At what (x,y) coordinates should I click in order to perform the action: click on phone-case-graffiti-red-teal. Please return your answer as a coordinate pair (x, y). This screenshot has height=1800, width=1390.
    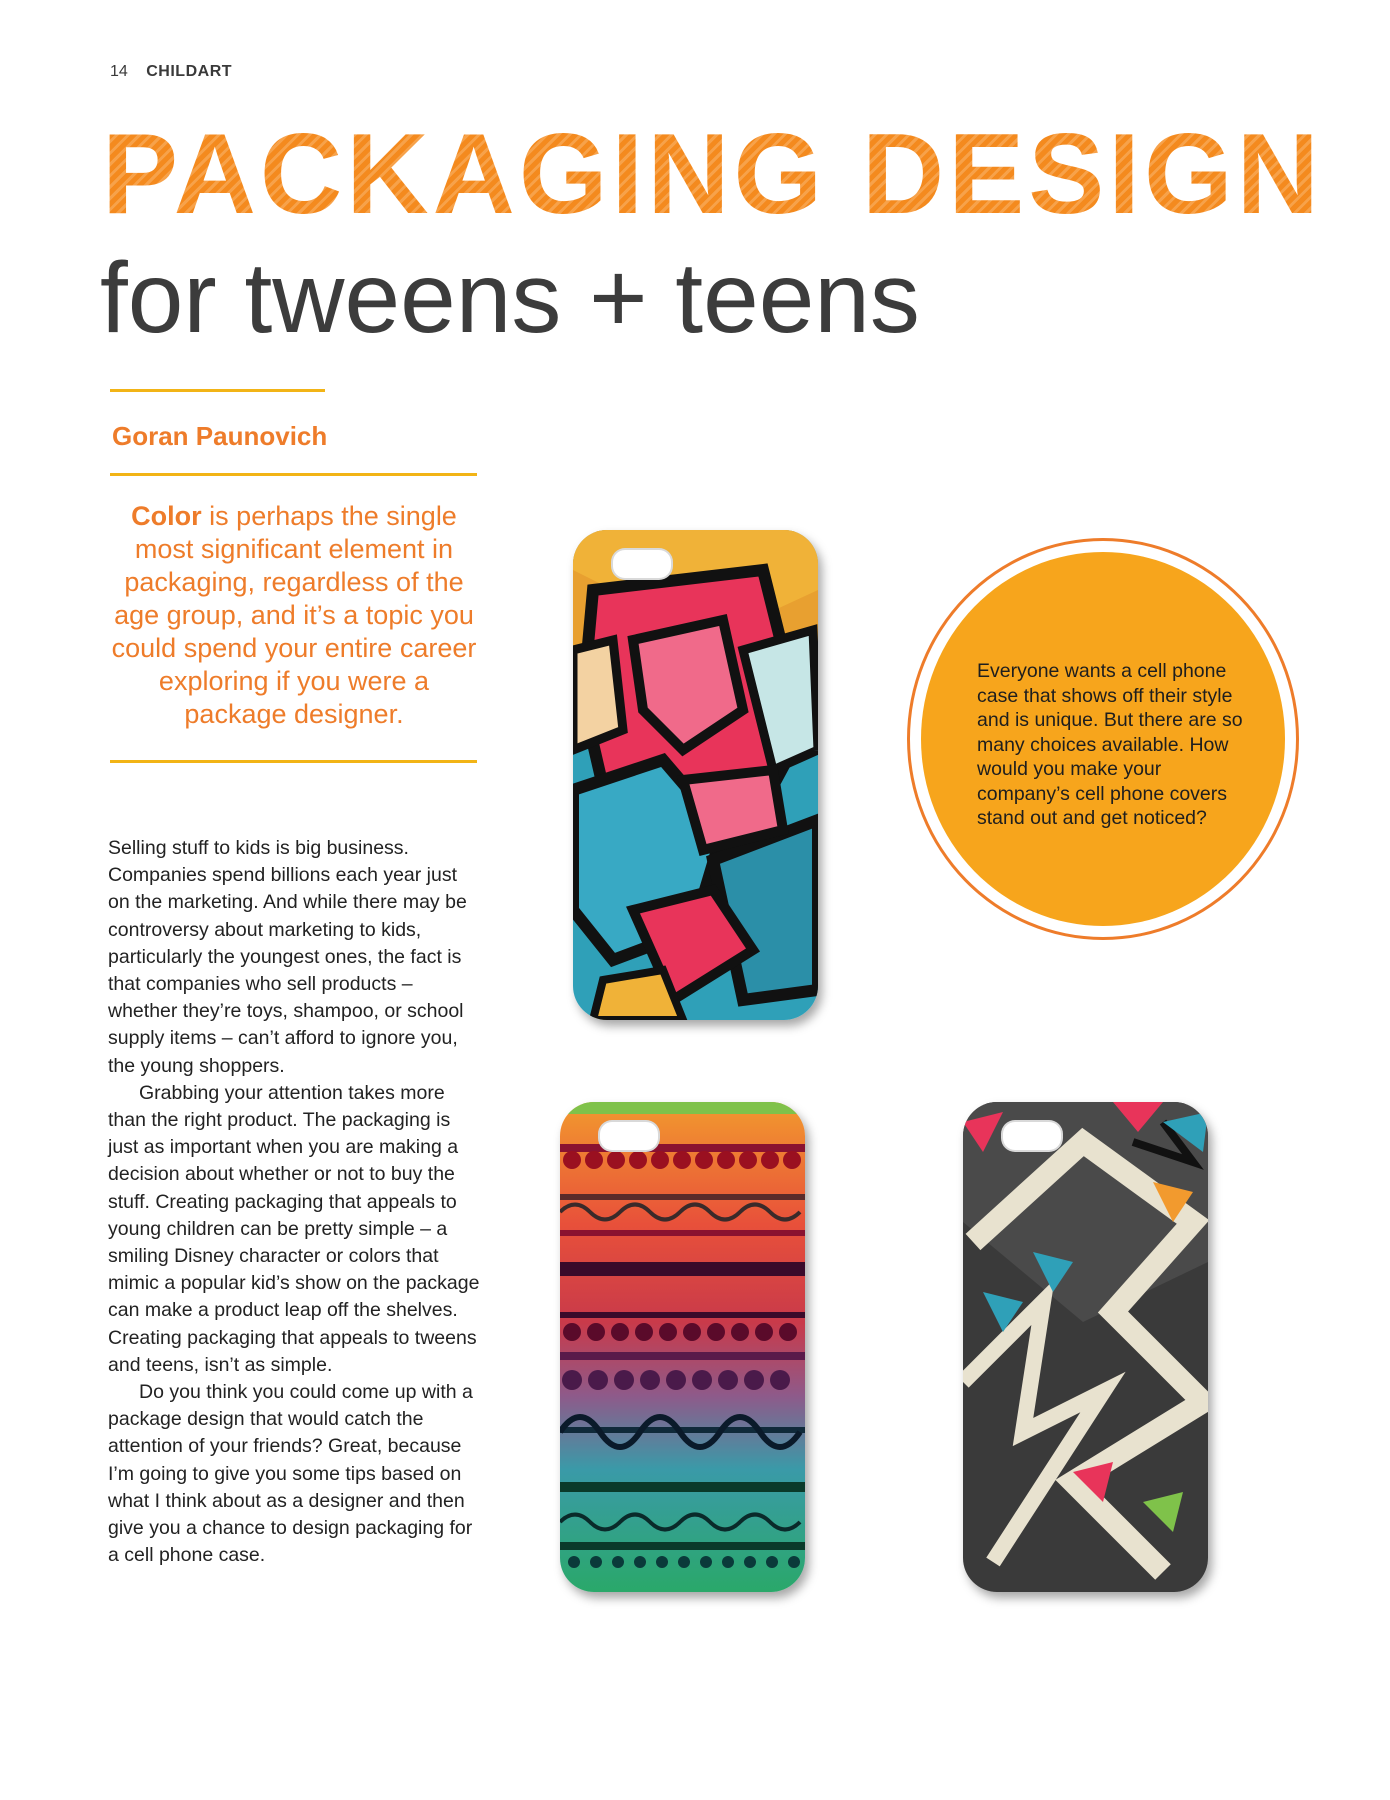
    Looking at the image, I should click on (695, 775).